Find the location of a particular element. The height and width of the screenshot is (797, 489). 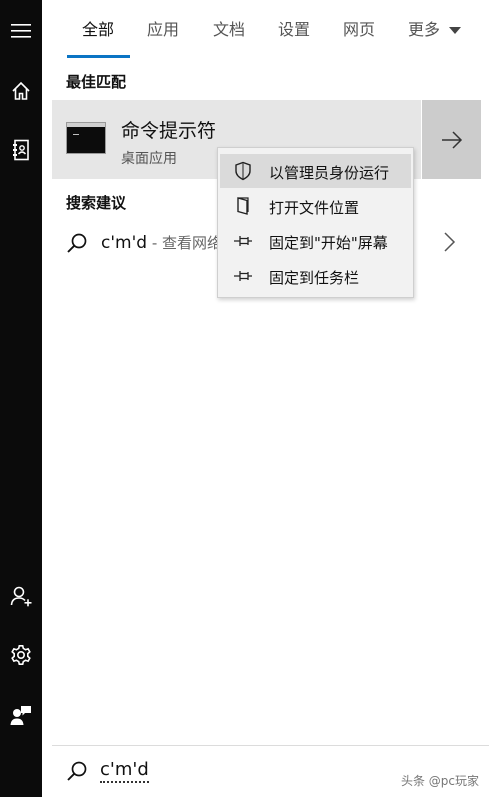

menu-item-label: 固定到"开始"屏幕 is located at coordinates (328, 243).